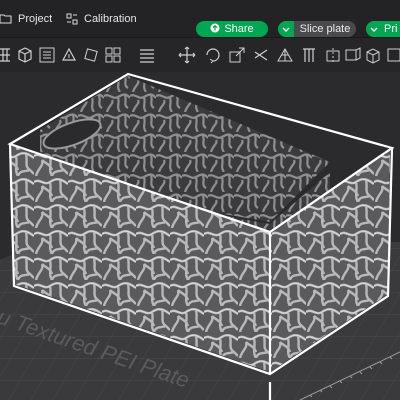 The image size is (400, 400). What do you see at coordinates (285, 55) in the screenshot?
I see `mesh-icon` at bounding box center [285, 55].